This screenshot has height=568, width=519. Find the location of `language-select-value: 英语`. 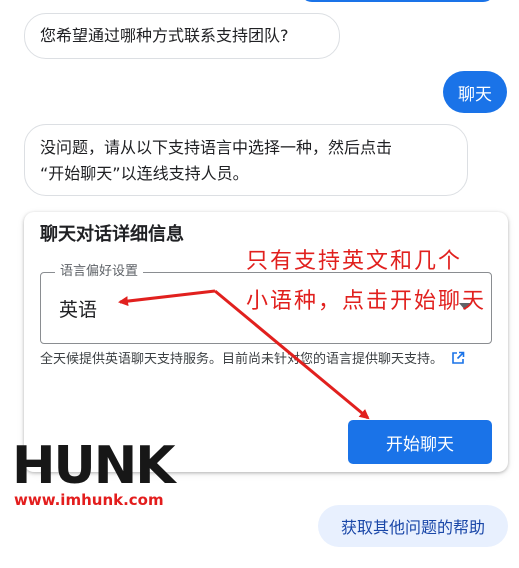

language-select-value: 英语 is located at coordinates (78, 310).